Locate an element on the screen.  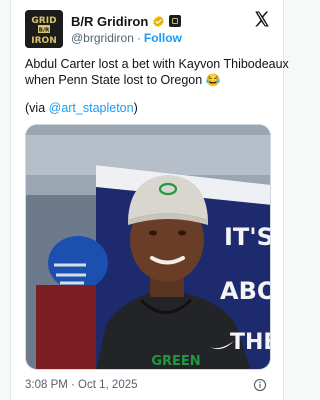
via-credit: (via @art_stapleton) is located at coordinates (81, 108).